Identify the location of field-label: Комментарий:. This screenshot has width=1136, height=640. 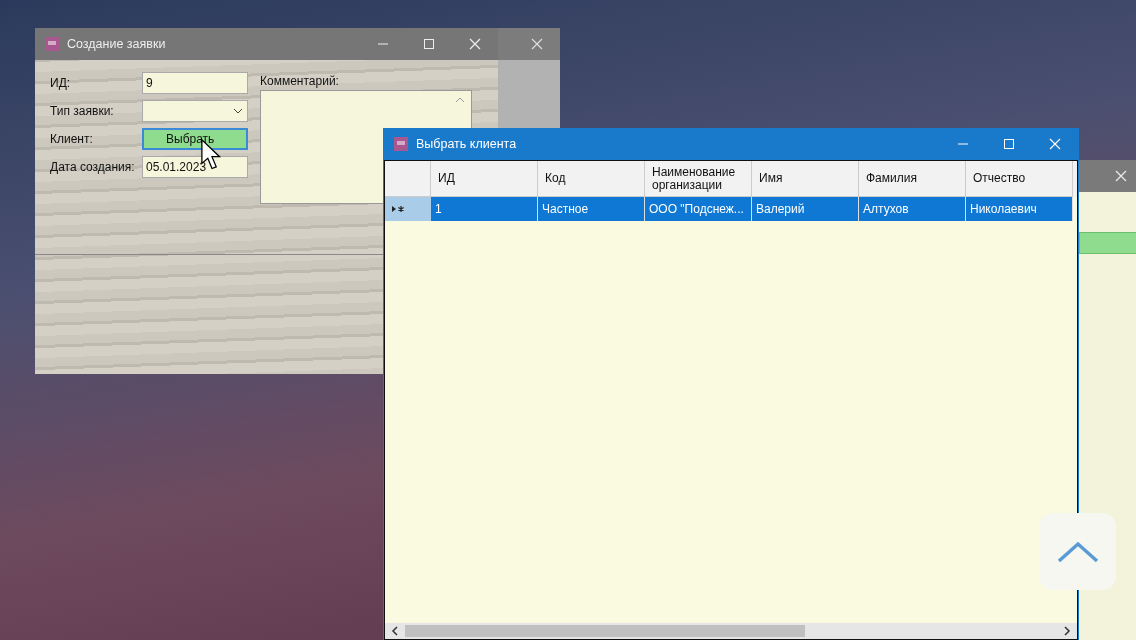
(299, 81).